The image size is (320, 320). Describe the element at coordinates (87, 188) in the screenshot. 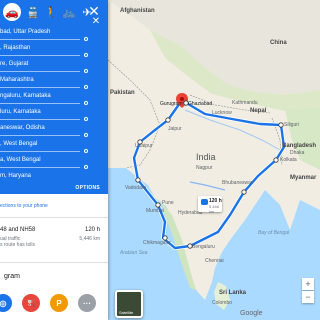

I see `options-button: OPTIONS` at that location.